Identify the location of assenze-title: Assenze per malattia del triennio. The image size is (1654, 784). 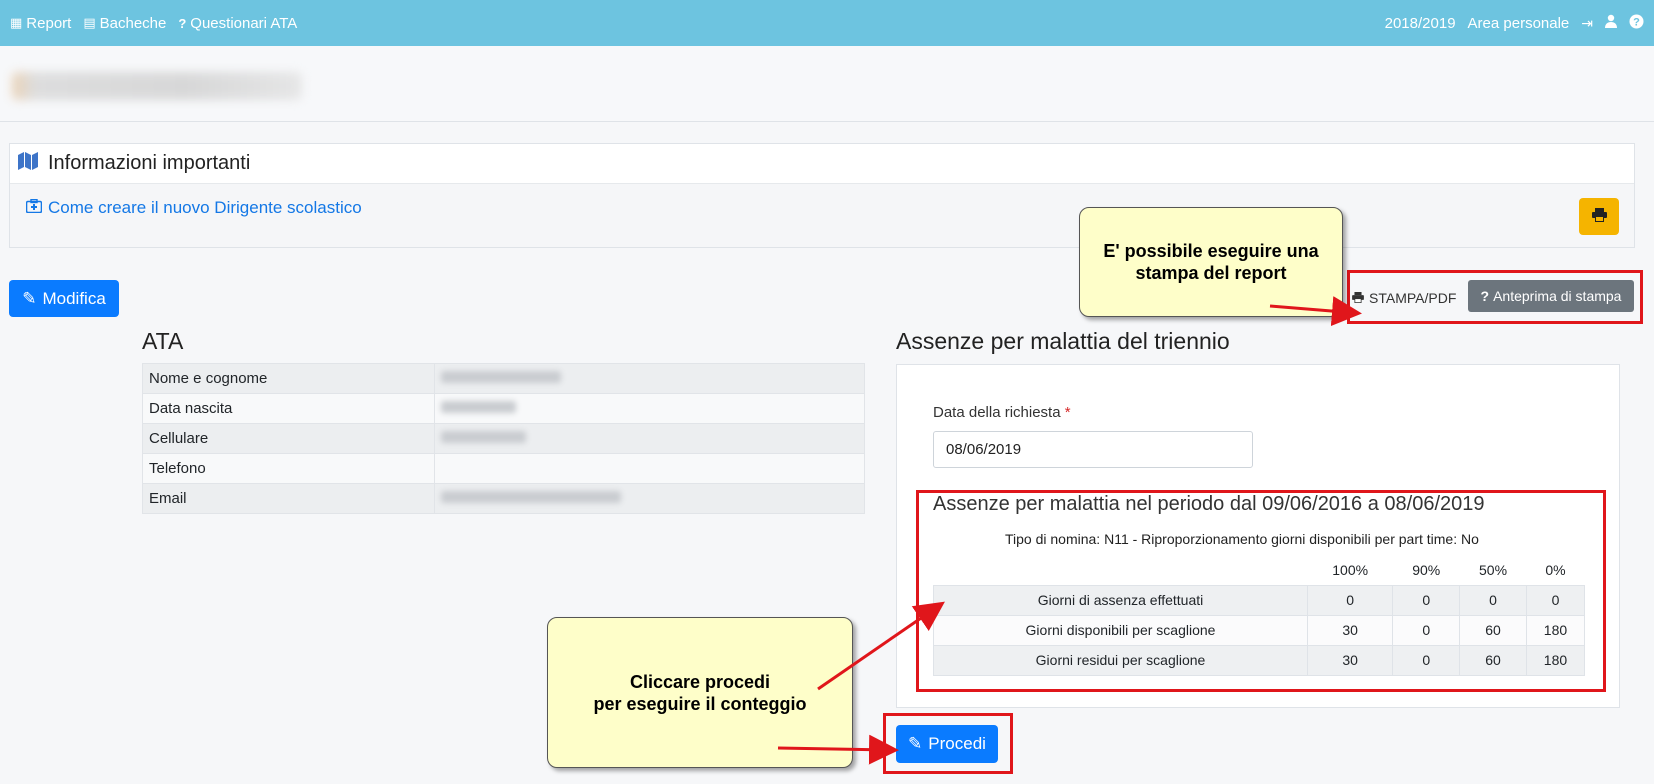
(1063, 341).